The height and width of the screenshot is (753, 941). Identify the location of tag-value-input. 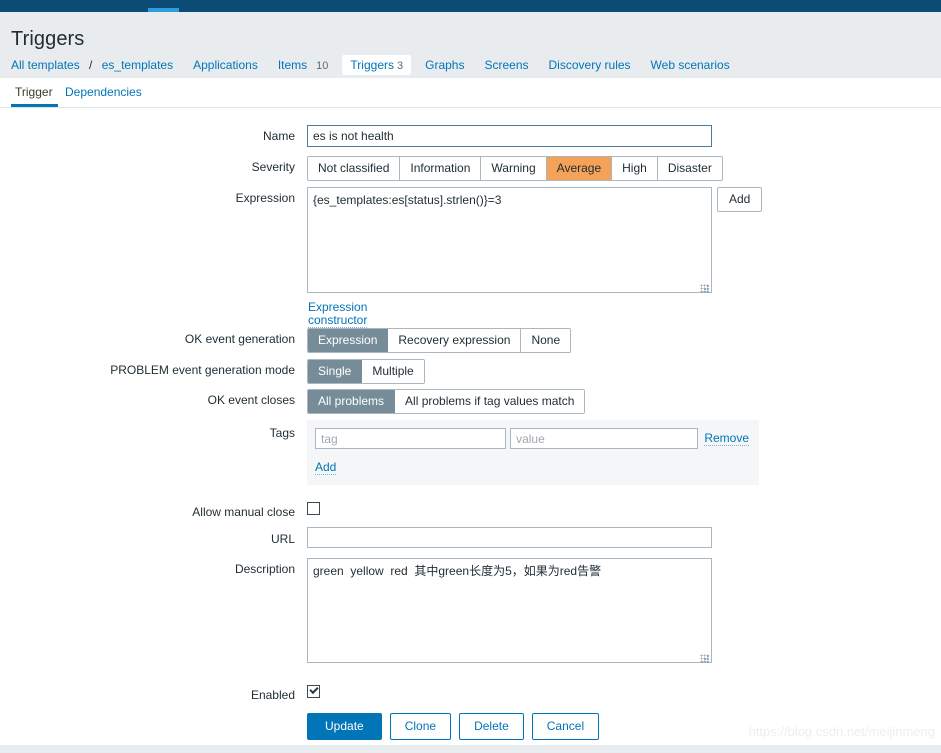
(604, 438).